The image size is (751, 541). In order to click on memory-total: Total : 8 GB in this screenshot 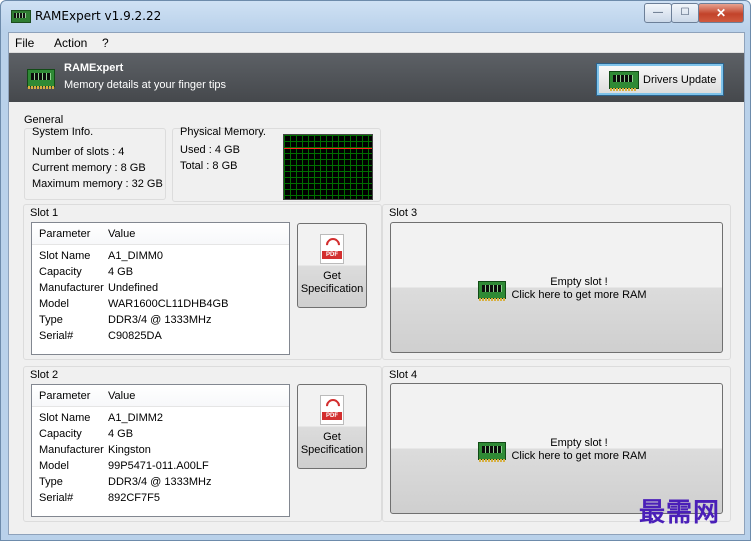, I will do `click(209, 166)`.